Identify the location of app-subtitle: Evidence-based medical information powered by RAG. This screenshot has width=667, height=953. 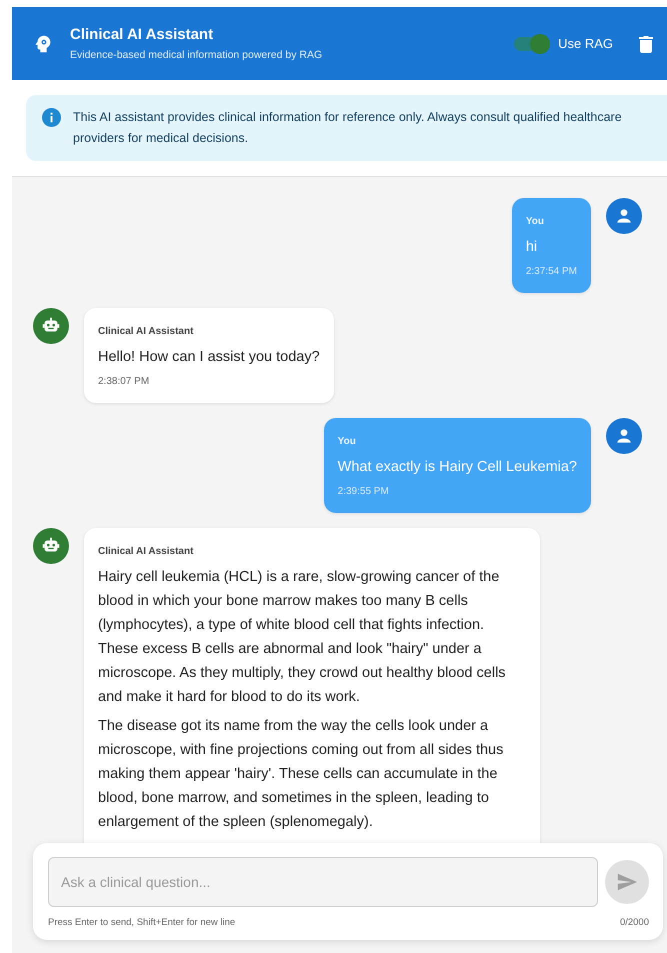
(197, 55).